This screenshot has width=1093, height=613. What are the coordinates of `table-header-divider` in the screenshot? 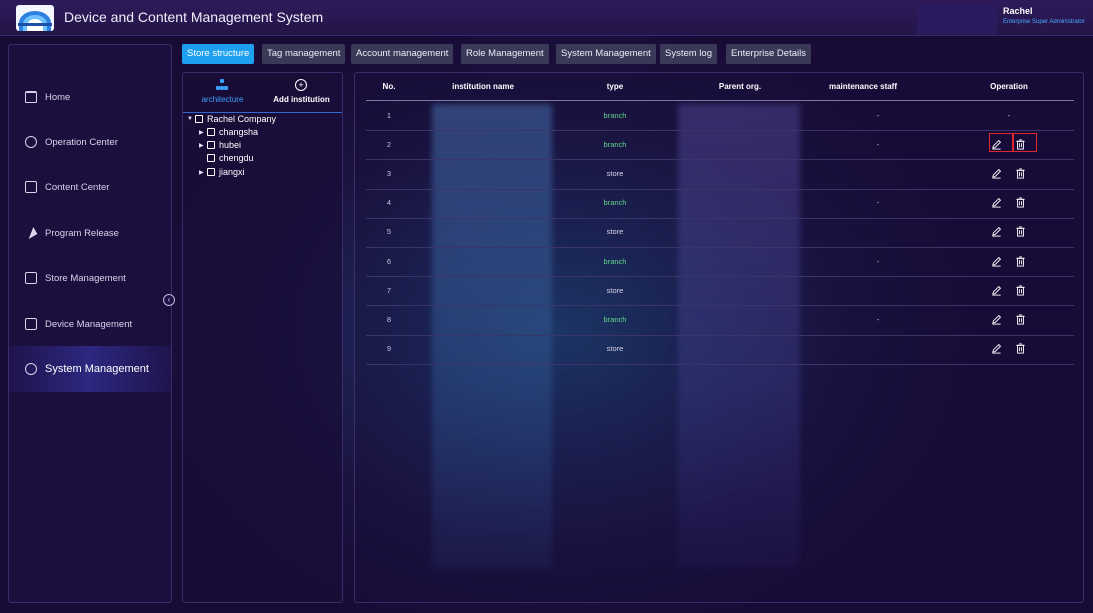 It's located at (720, 100).